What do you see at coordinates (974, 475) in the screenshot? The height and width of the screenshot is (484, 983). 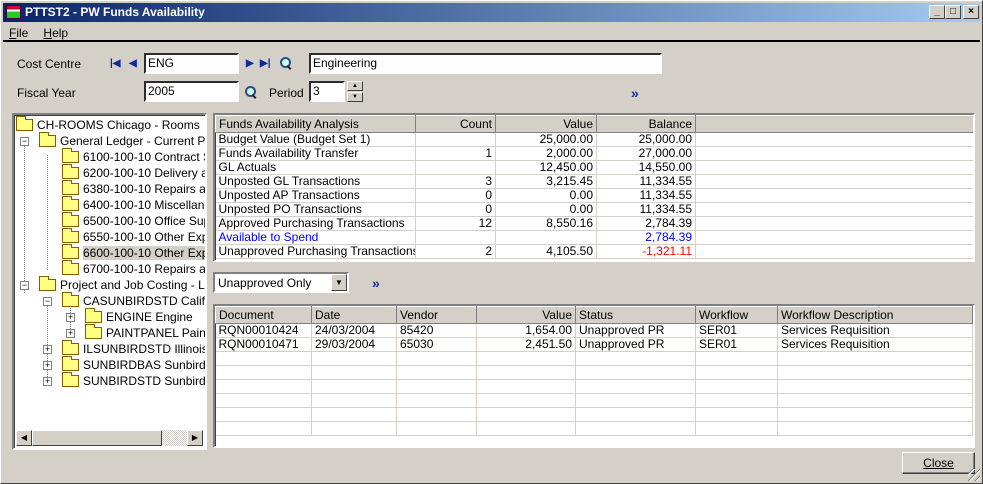 I see `resize-grip` at bounding box center [974, 475].